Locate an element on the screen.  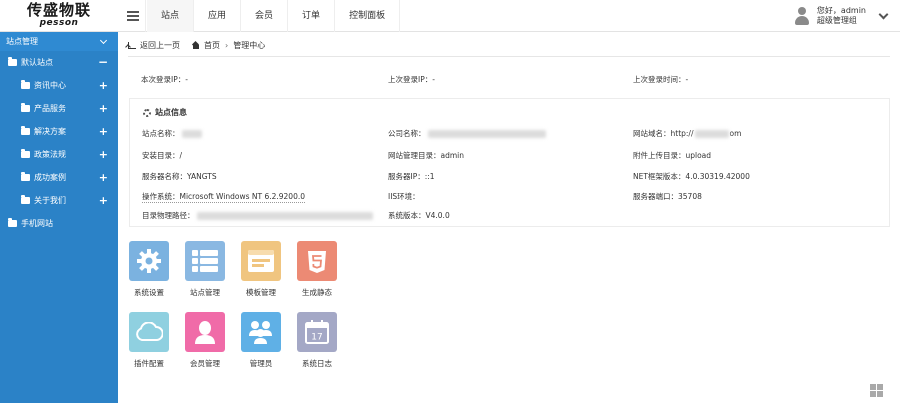
sidebar-item-label: 手机网站 is located at coordinates (37, 223).